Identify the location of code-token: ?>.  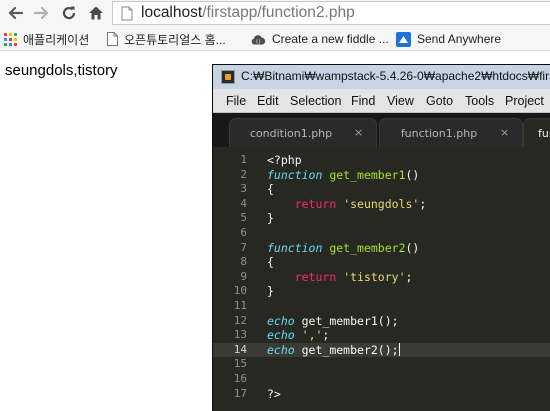
(274, 393).